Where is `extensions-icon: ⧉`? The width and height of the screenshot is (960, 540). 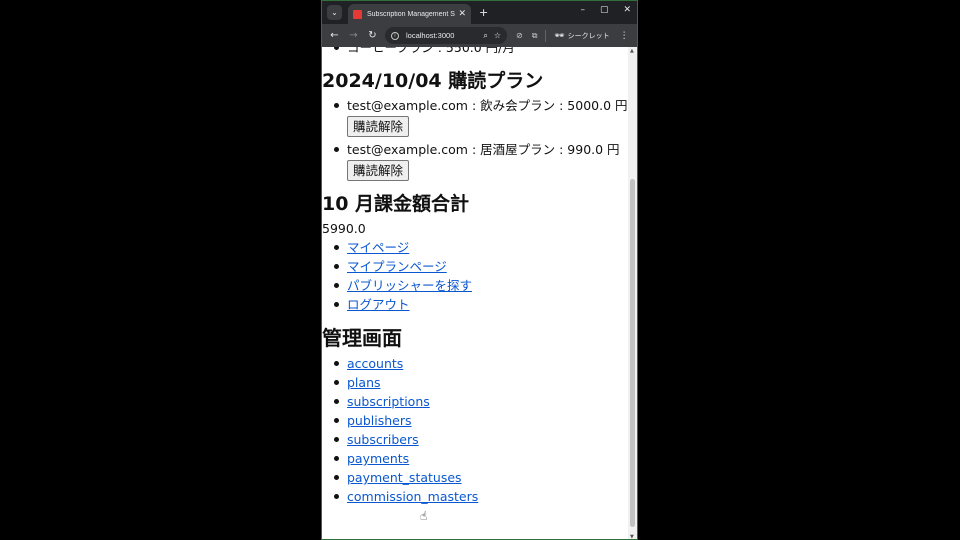
extensions-icon: ⧉ is located at coordinates (535, 36).